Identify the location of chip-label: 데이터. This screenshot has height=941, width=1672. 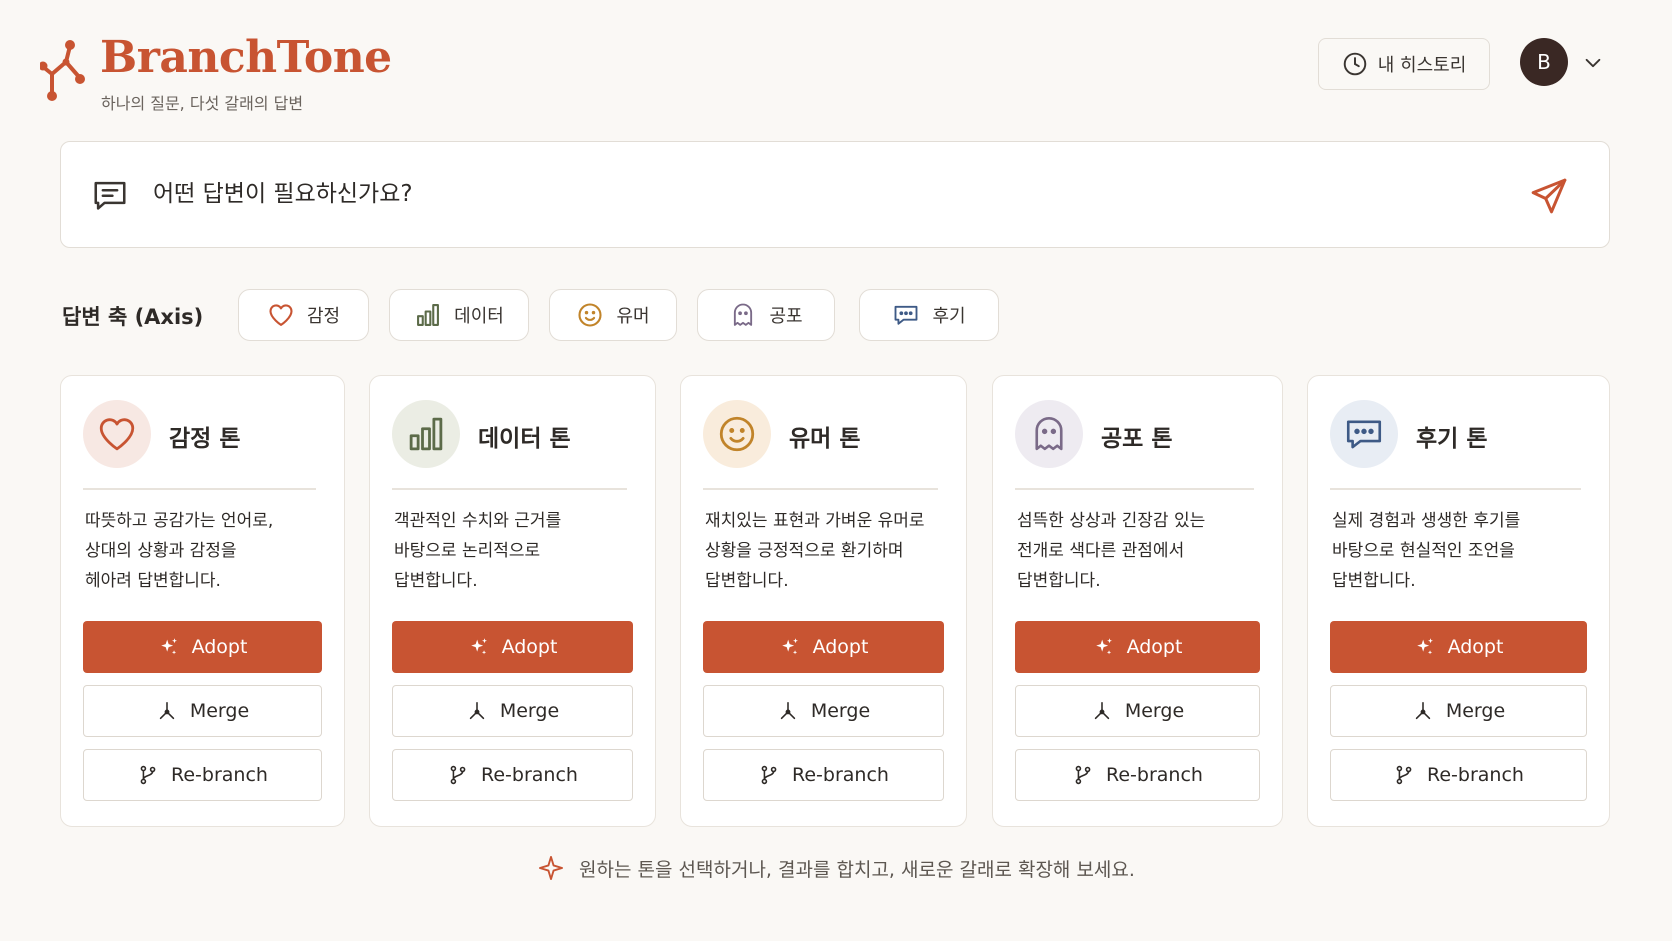
(479, 316).